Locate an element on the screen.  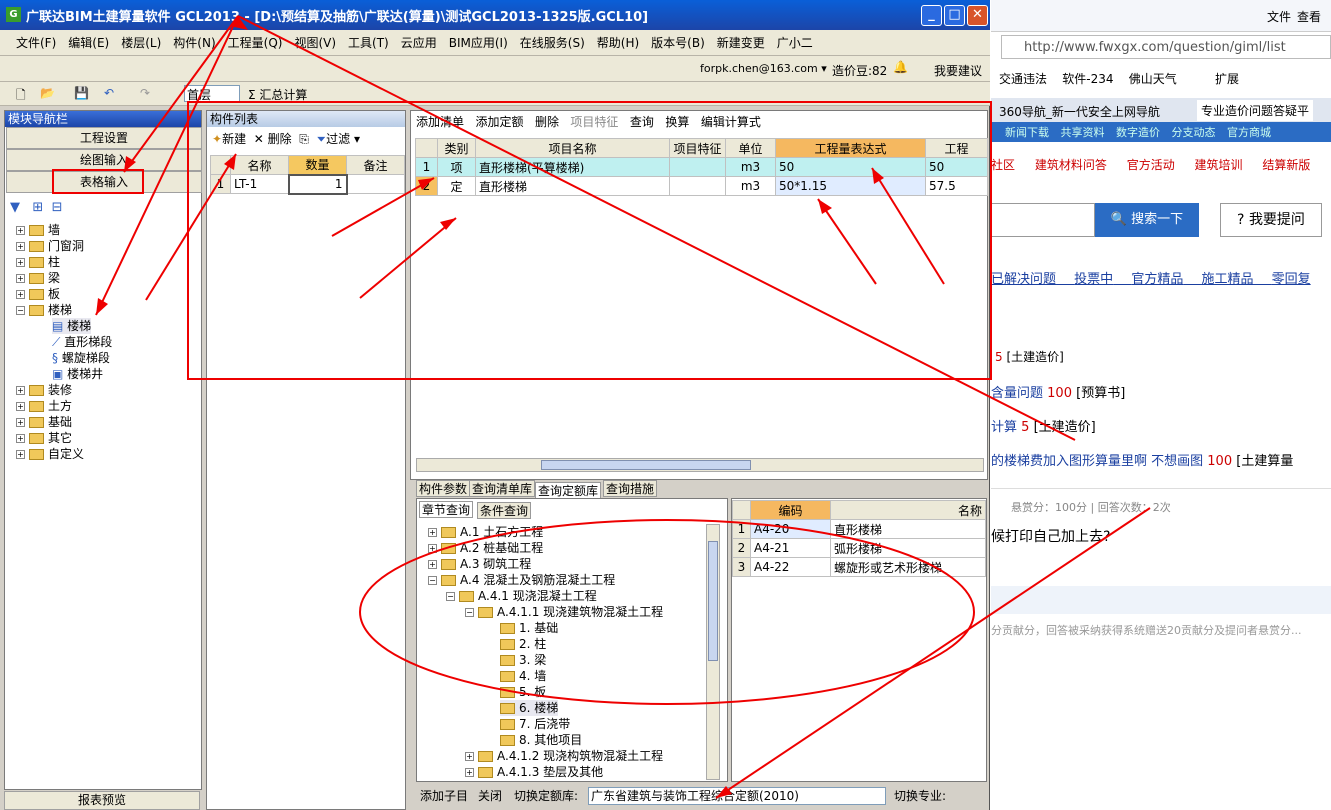
close-quota-button: 关闭 is located at coordinates (490, 796).